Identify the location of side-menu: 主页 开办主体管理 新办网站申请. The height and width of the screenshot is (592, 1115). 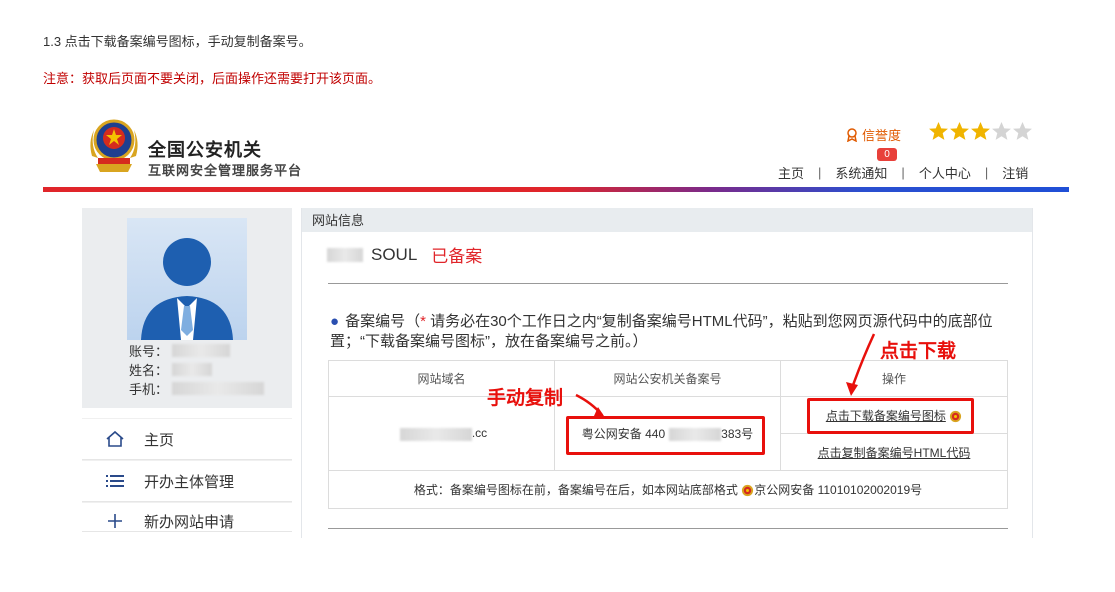
(187, 475).